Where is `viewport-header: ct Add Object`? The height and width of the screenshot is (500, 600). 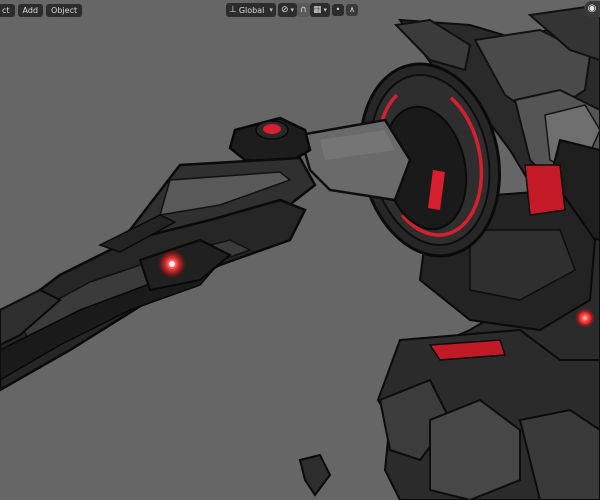
viewport-header: ct Add Object is located at coordinates (300, 10).